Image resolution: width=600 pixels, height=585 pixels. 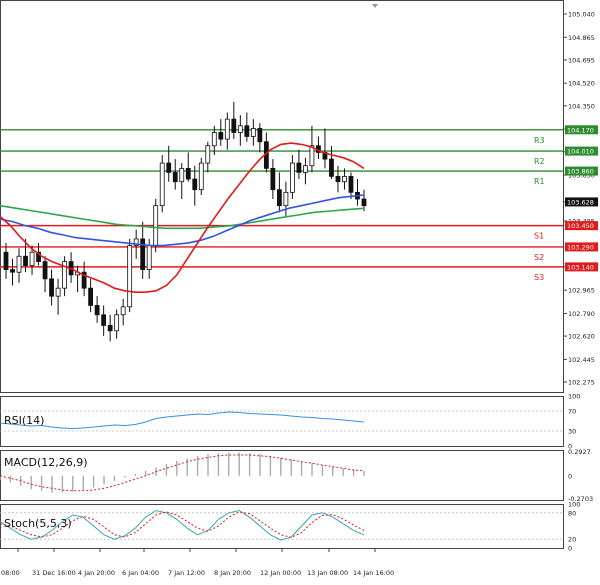 I want to click on macd-axis-label: 0.2927, so click(x=579, y=452).